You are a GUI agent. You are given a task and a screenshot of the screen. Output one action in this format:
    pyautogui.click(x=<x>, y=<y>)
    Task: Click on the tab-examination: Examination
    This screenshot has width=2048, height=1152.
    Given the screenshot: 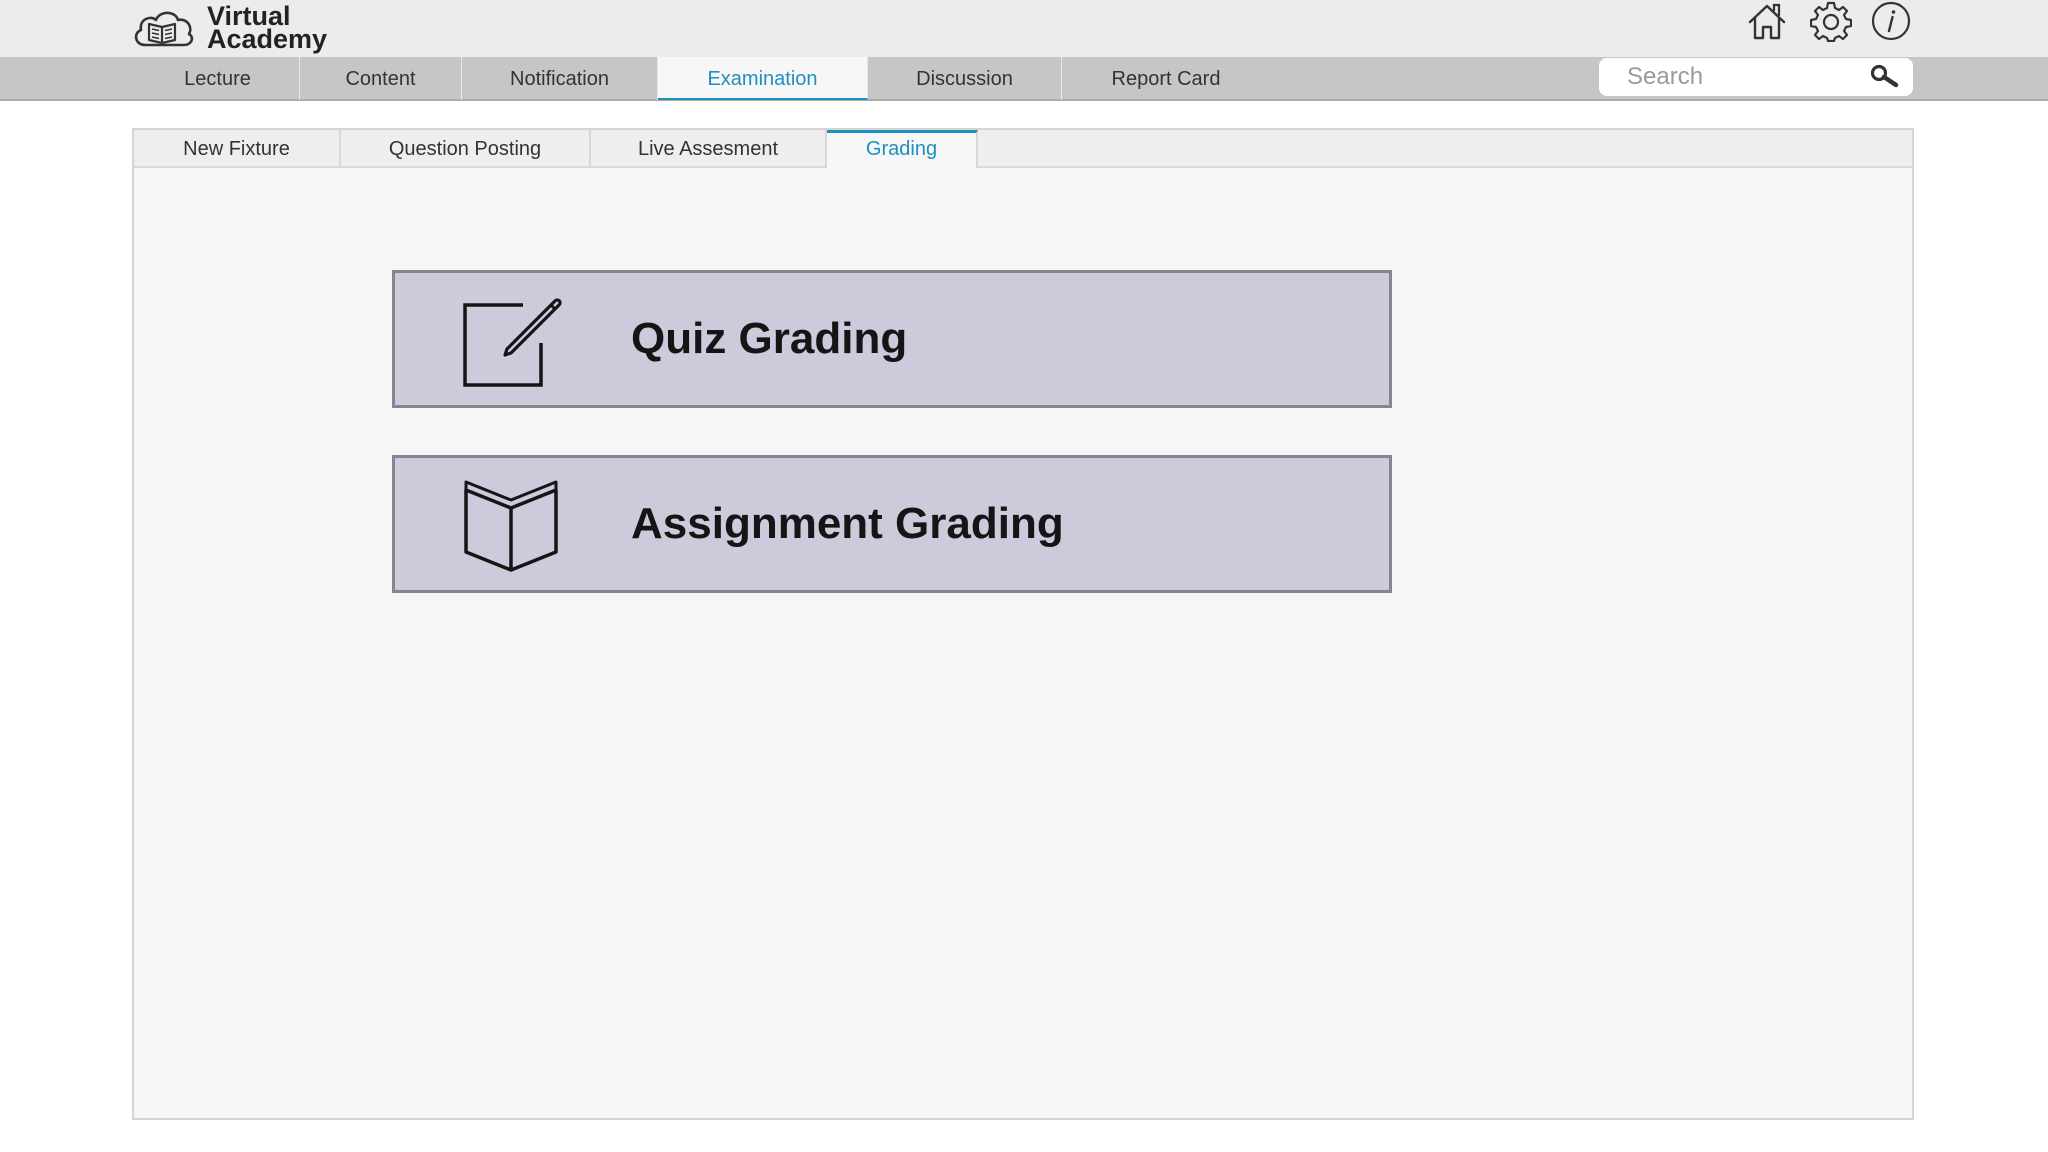 What is the action you would take?
    pyautogui.click(x=763, y=78)
    